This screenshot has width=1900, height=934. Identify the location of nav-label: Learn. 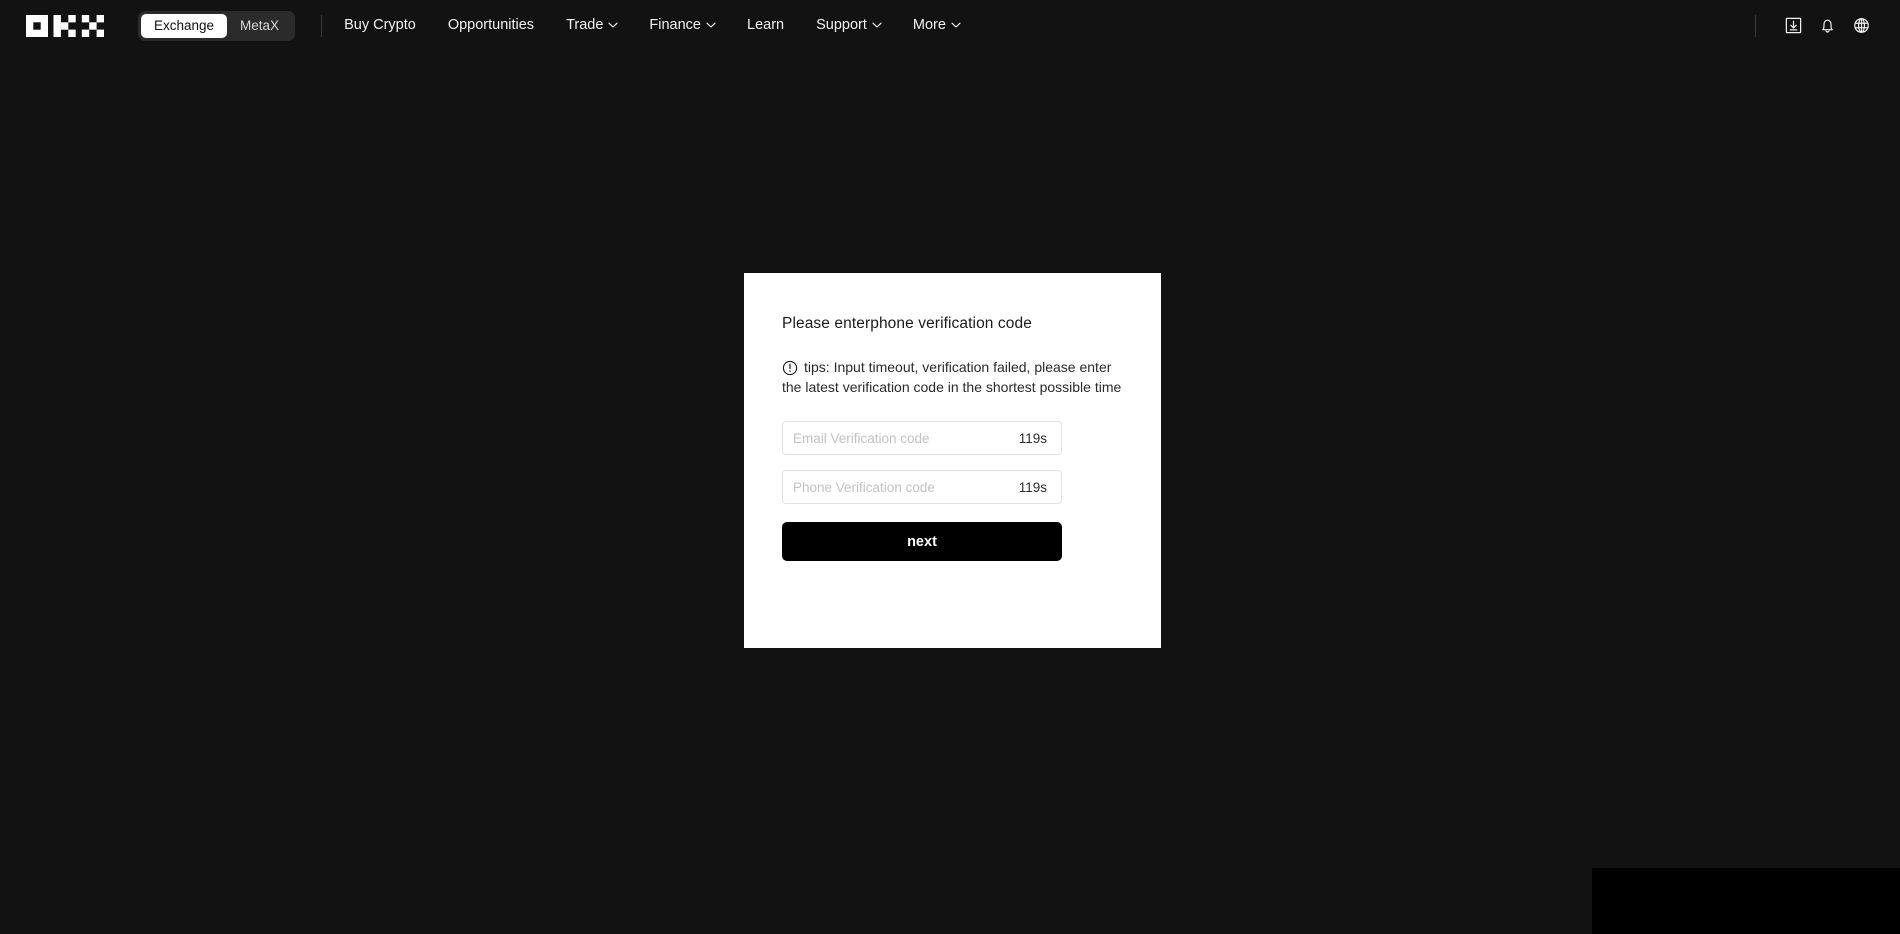
(766, 25).